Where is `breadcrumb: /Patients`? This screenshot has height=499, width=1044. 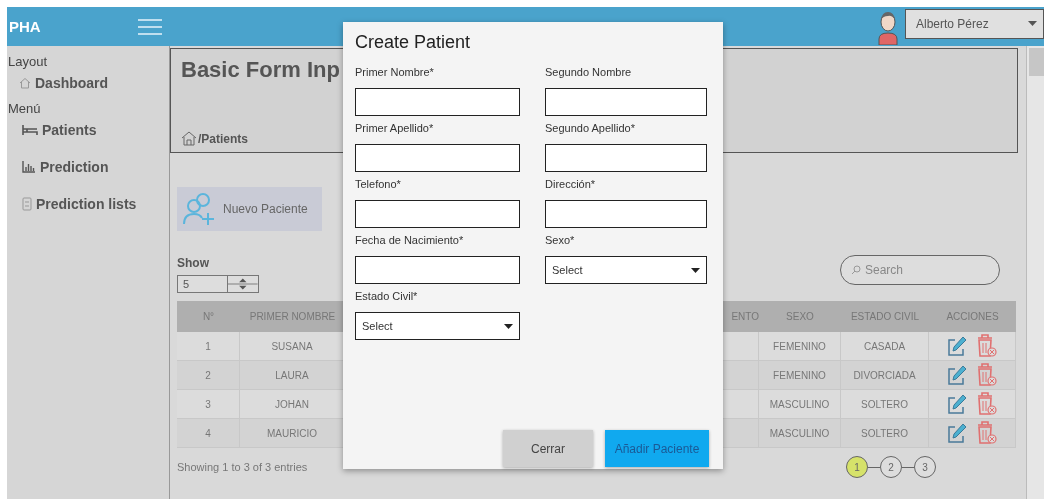 breadcrumb: /Patients is located at coordinates (223, 138).